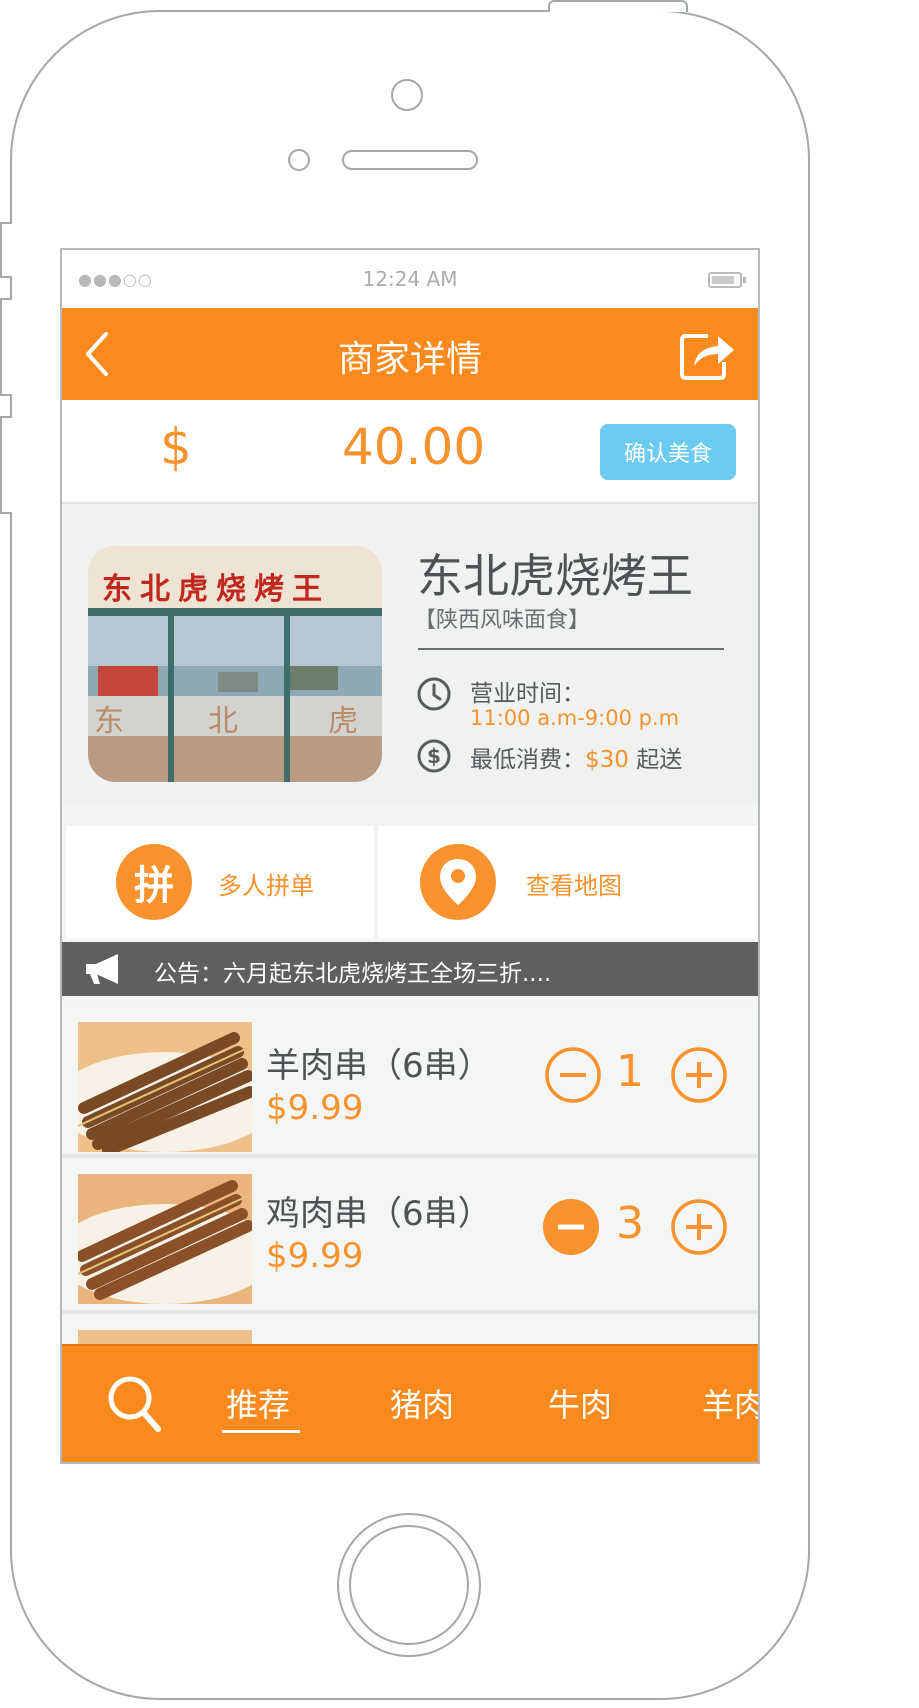 The image size is (919, 1708). Describe the element at coordinates (407, 95) in the screenshot. I see `front-camera` at that location.